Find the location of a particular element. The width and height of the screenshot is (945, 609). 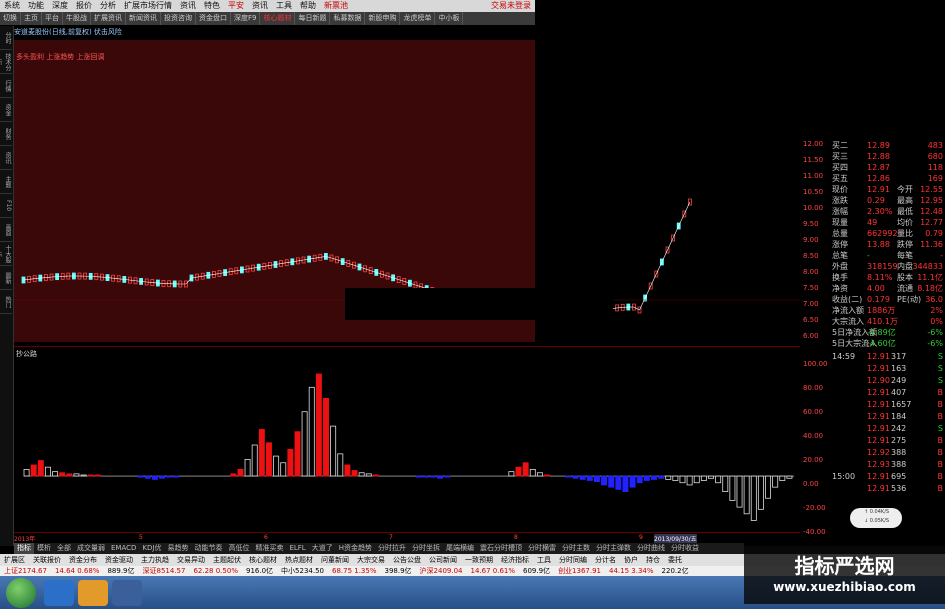

side-tab: 十大股东 is located at coordinates (6, 254).